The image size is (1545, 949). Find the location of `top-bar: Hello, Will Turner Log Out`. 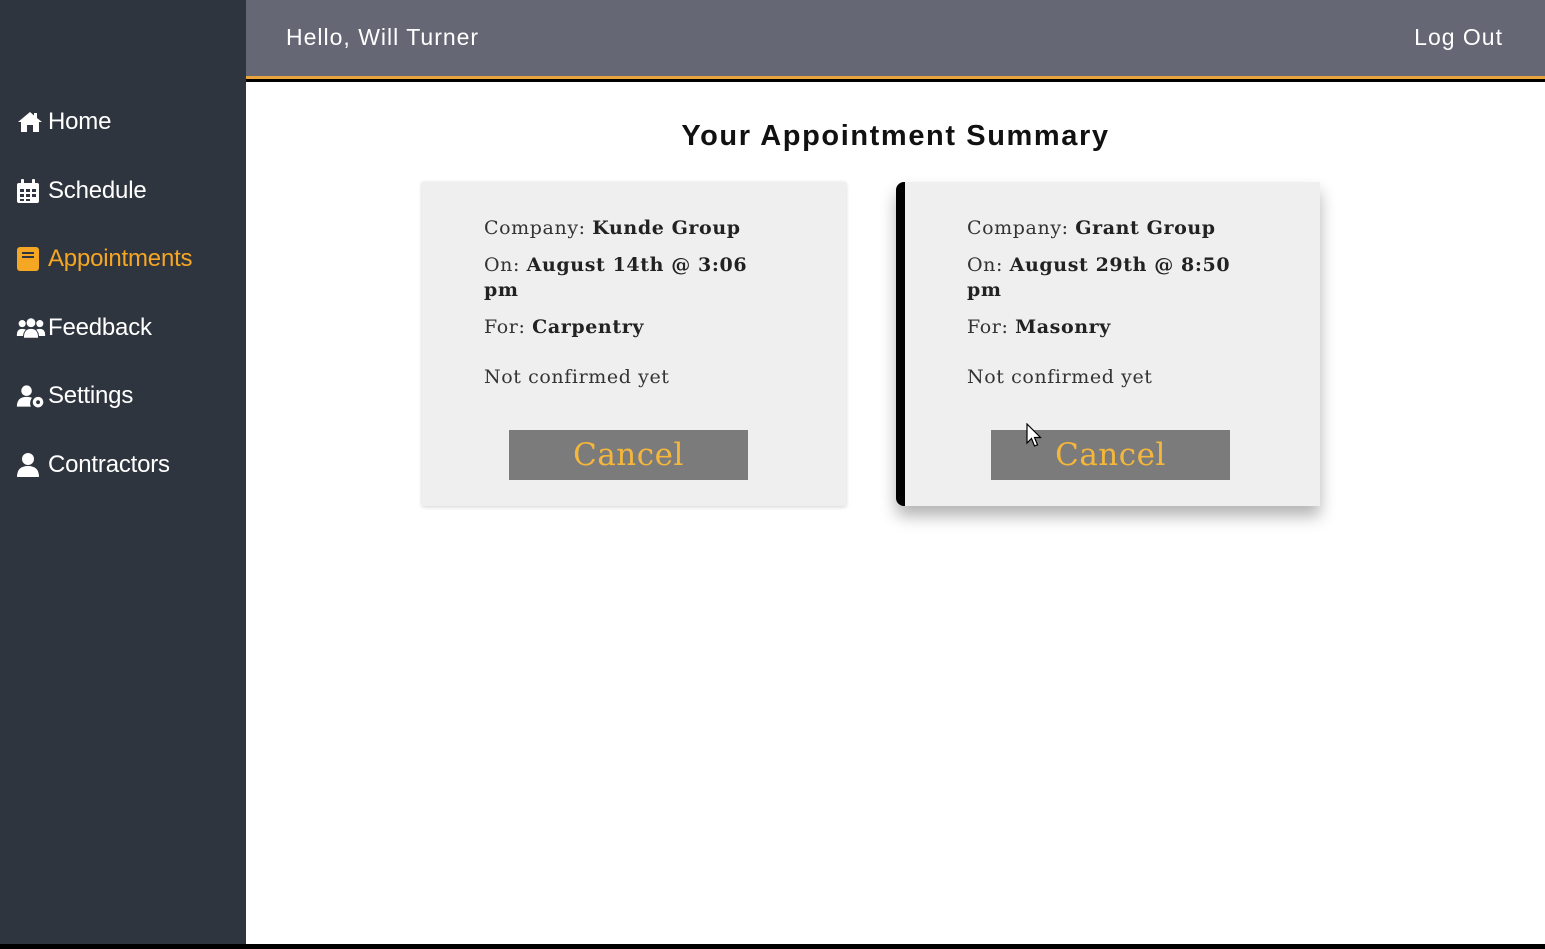

top-bar: Hello, Will Turner Log Out is located at coordinates (895, 39).